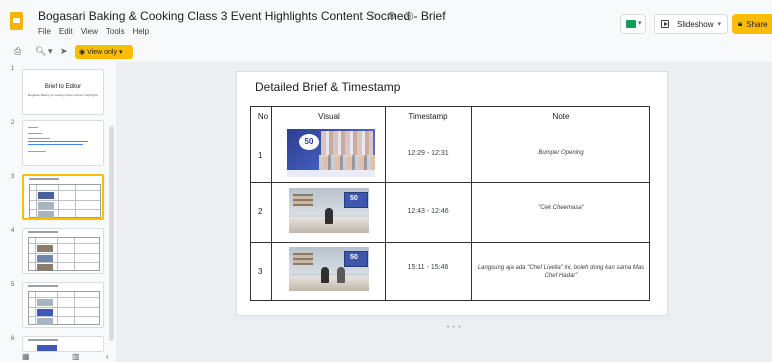 The image size is (772, 362). What do you see at coordinates (329, 116) in the screenshot?
I see `header-visual: Visual` at bounding box center [329, 116].